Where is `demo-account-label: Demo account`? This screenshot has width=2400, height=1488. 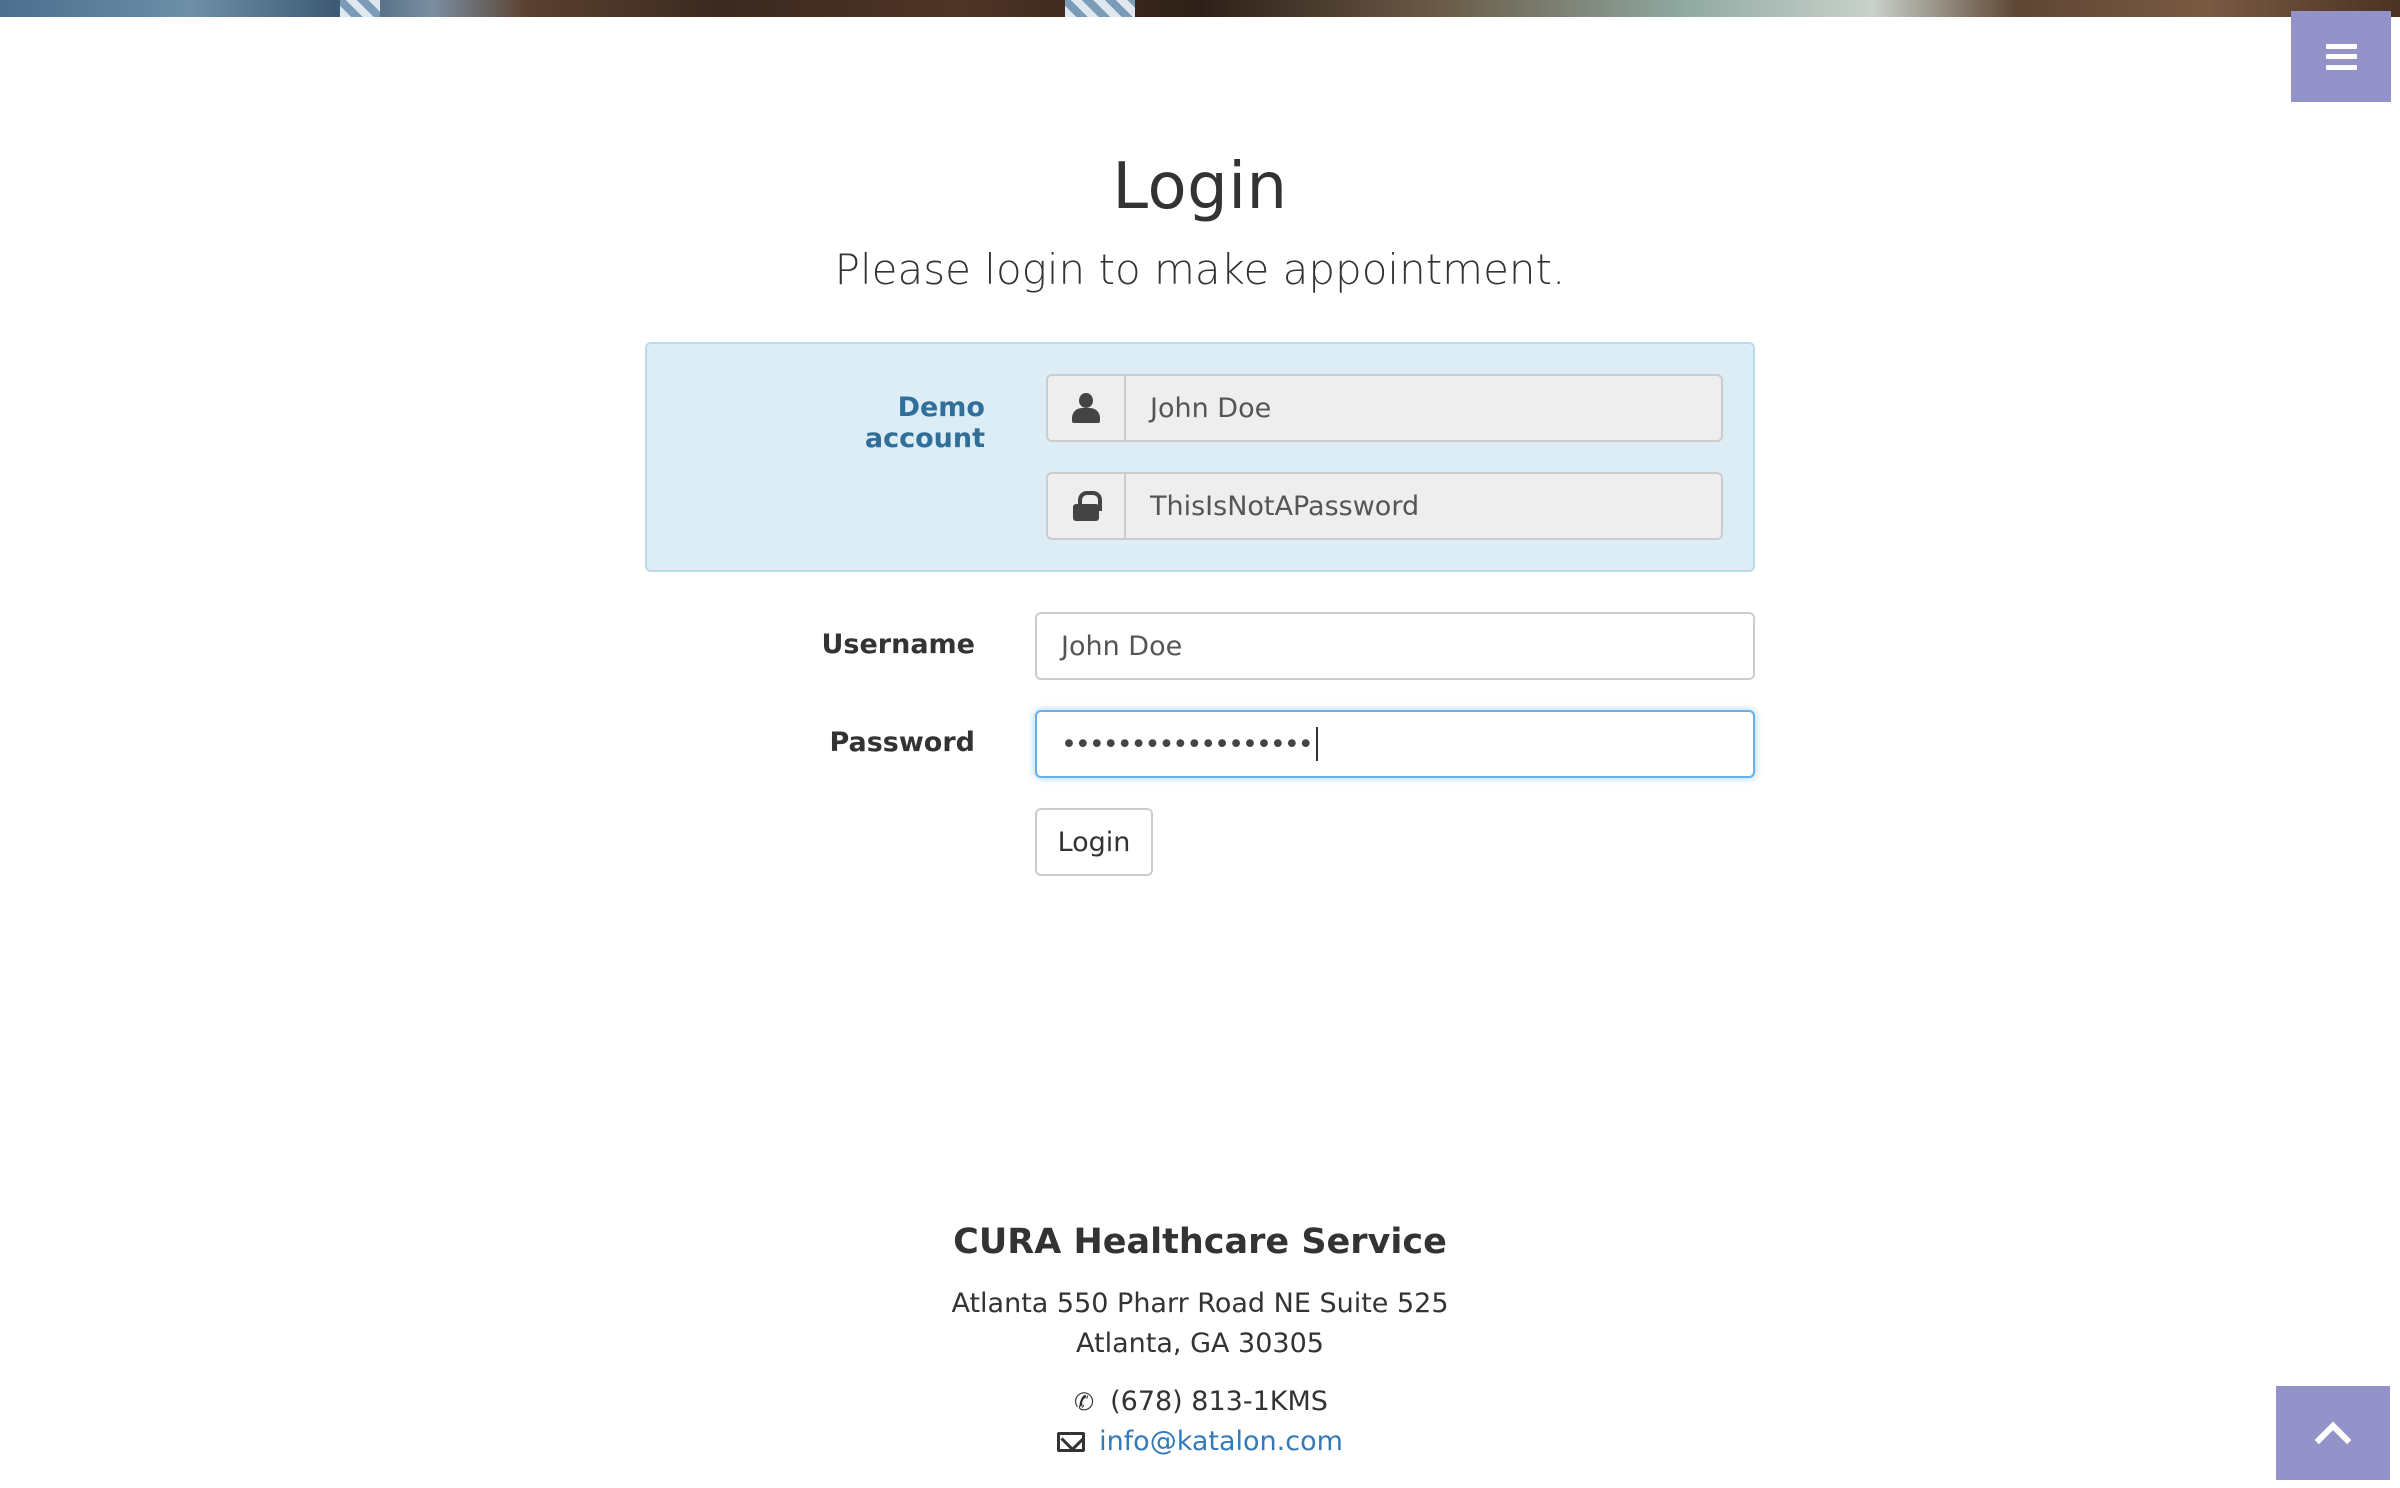 demo-account-label: Demo account is located at coordinates (924, 423).